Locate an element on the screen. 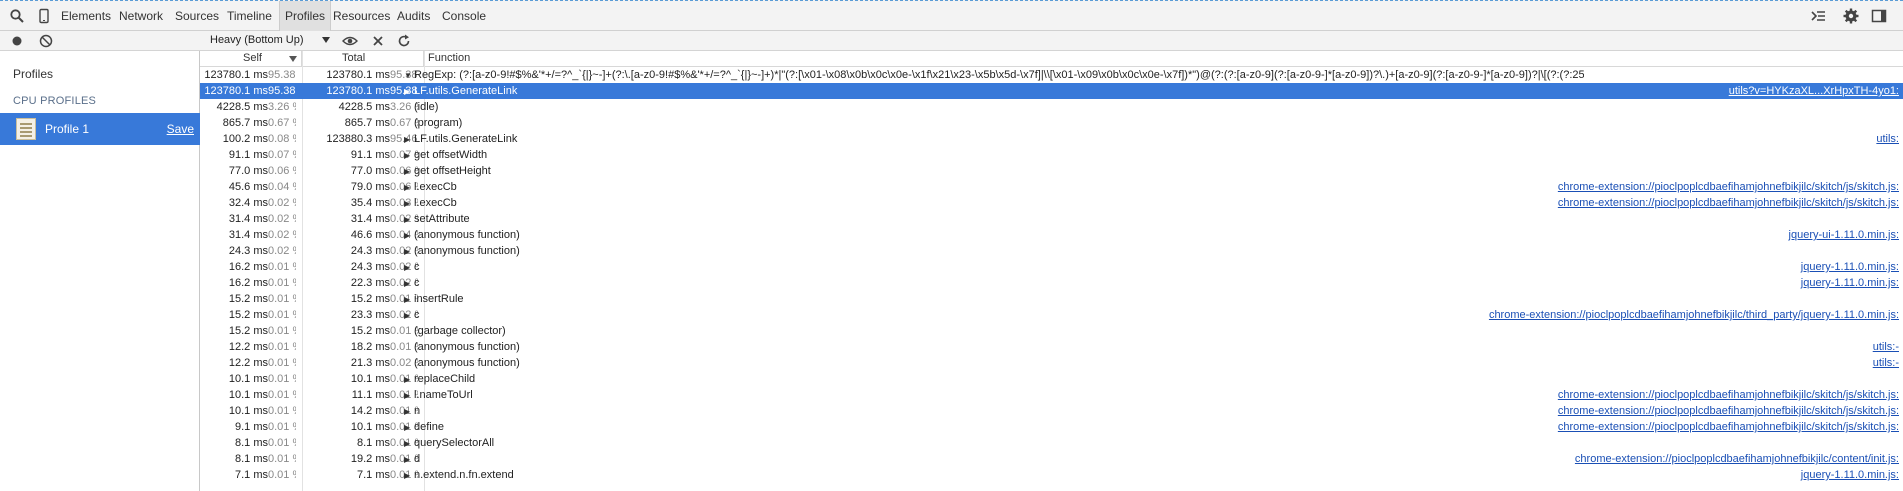 This screenshot has width=1903, height=491. profiles-title: Profiles is located at coordinates (33, 74).